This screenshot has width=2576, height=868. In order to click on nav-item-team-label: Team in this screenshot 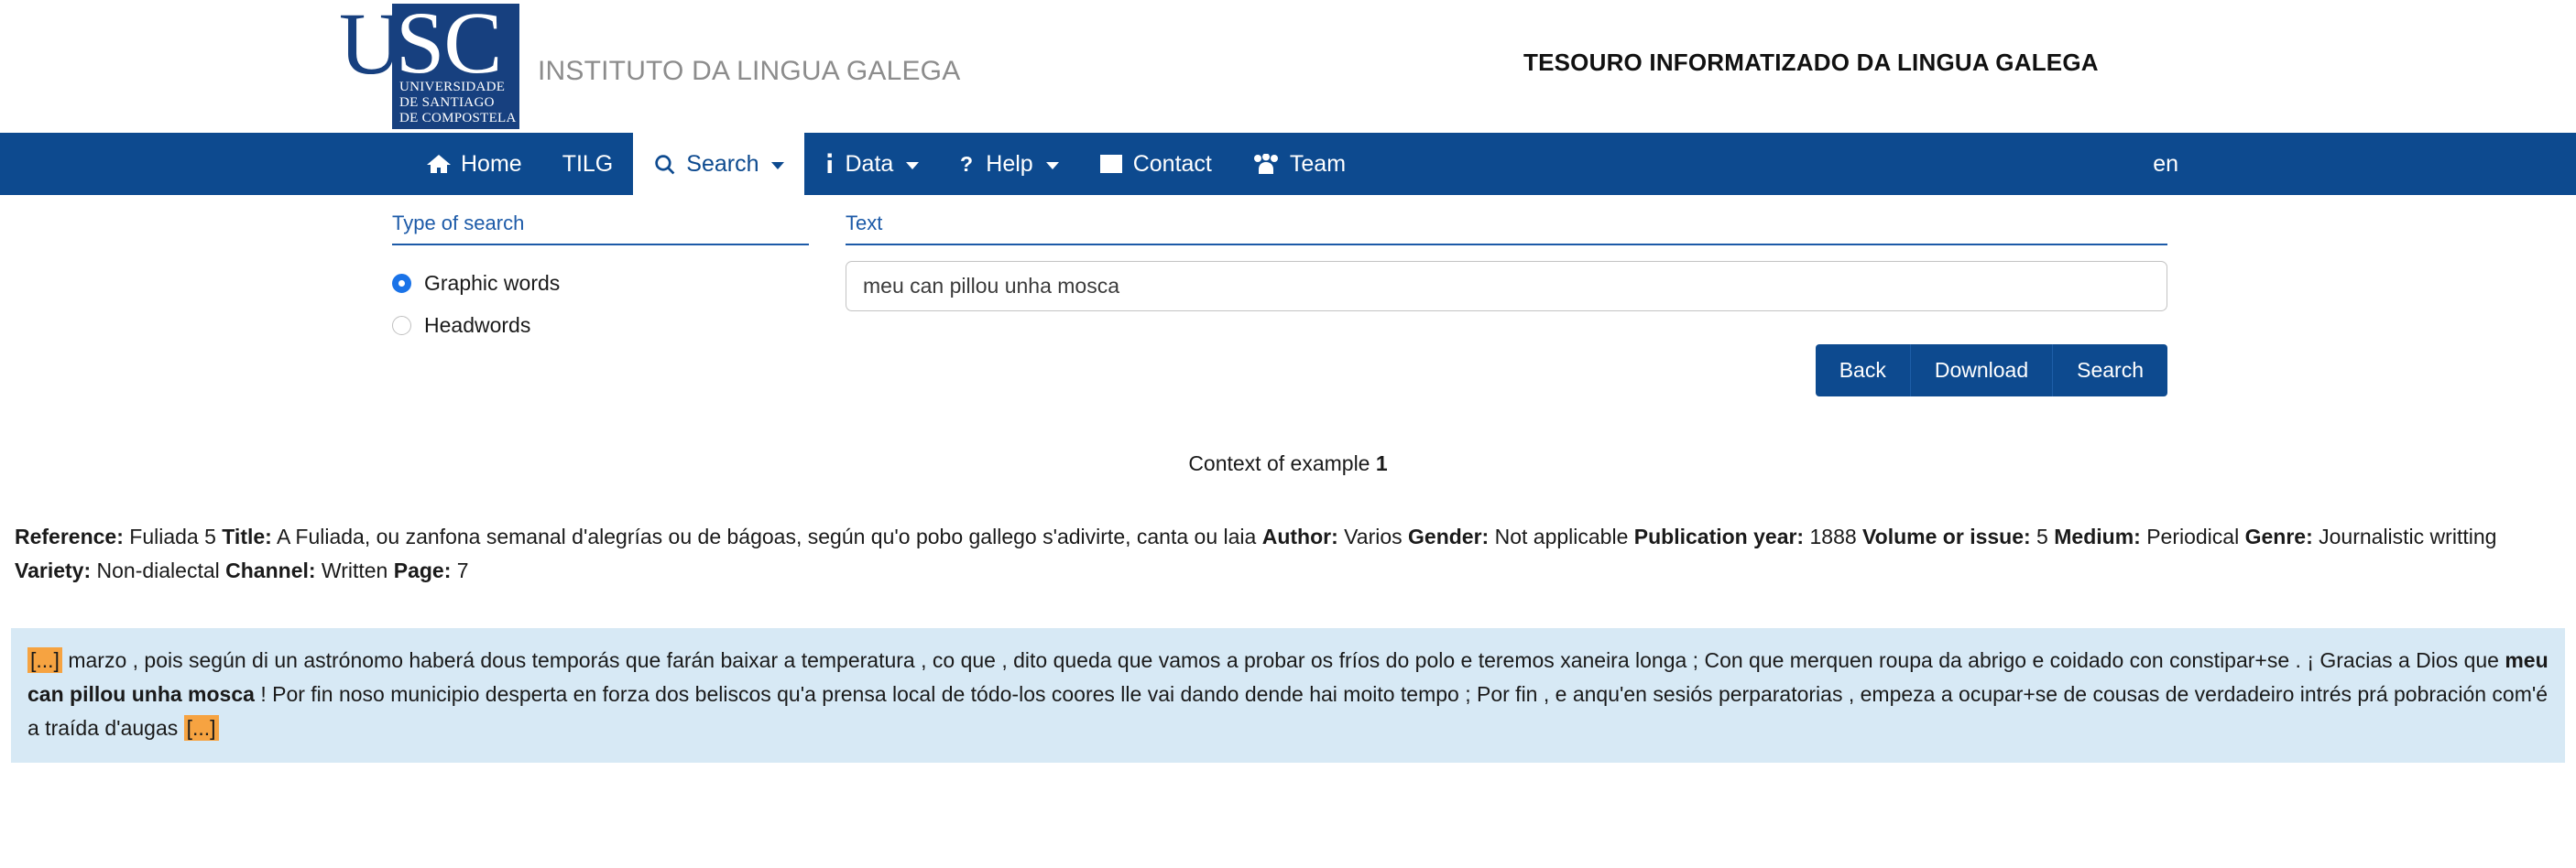, I will do `click(1318, 163)`.